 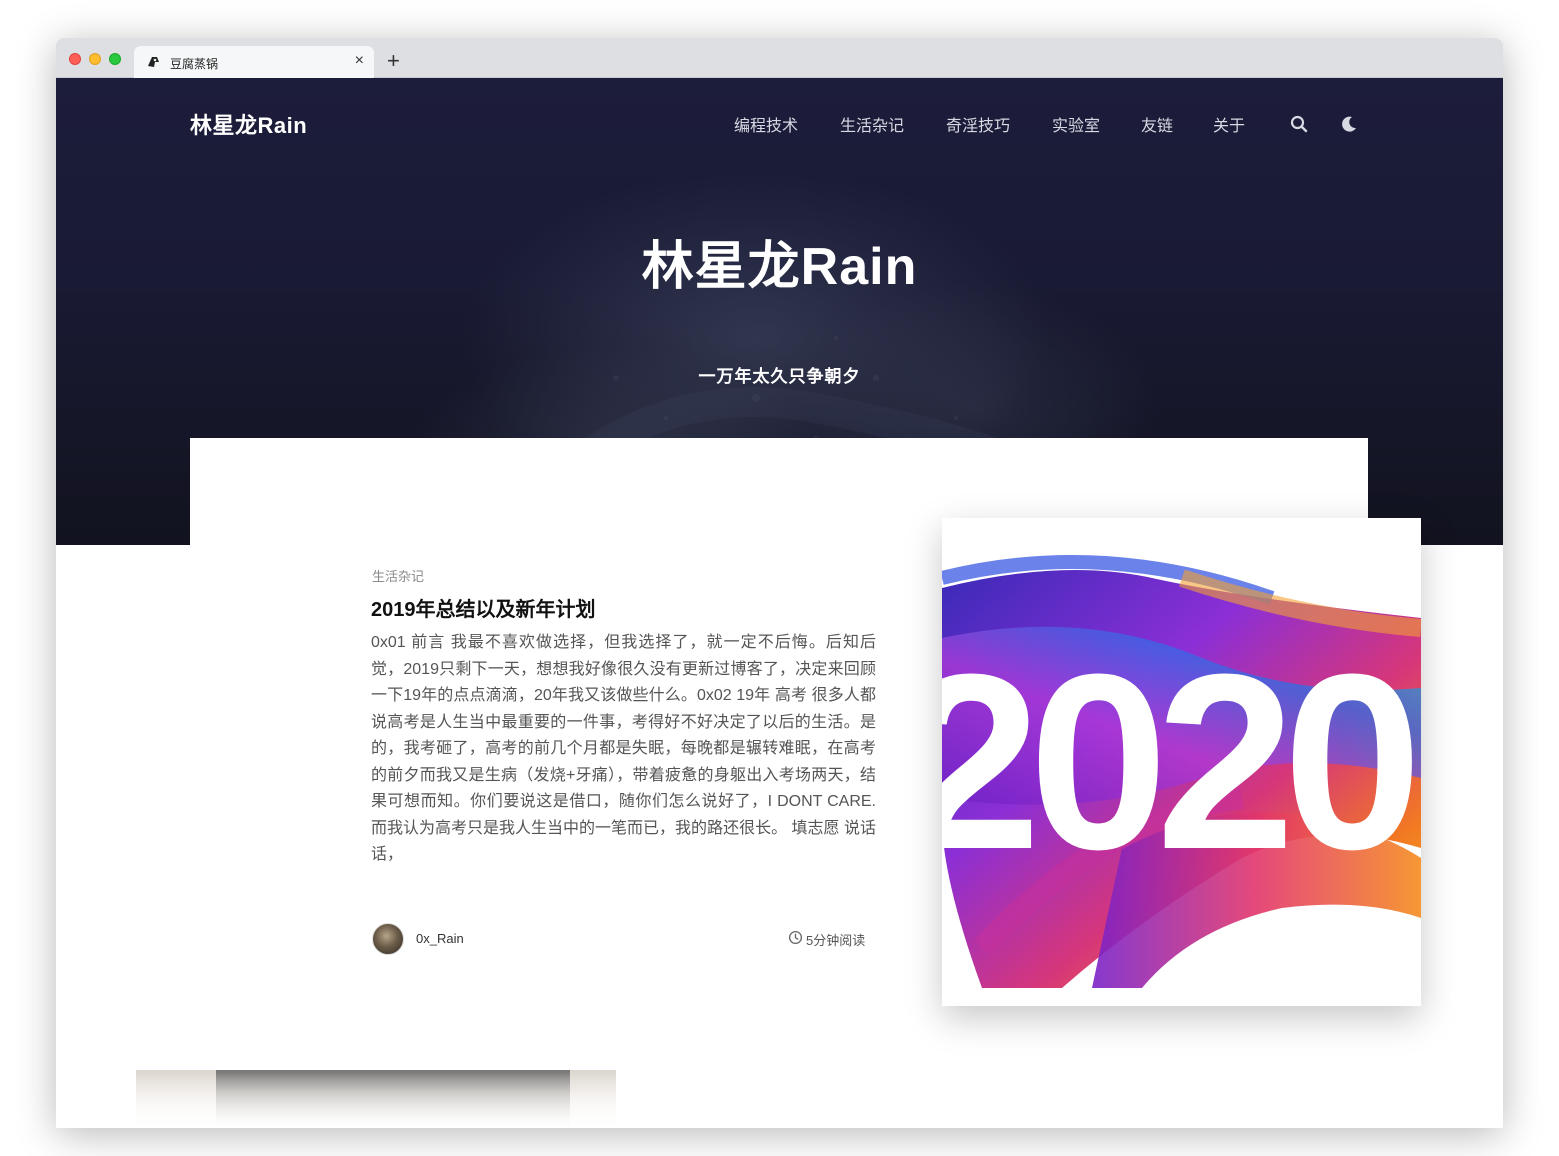 I want to click on site-favicon-icon, so click(x=153, y=62).